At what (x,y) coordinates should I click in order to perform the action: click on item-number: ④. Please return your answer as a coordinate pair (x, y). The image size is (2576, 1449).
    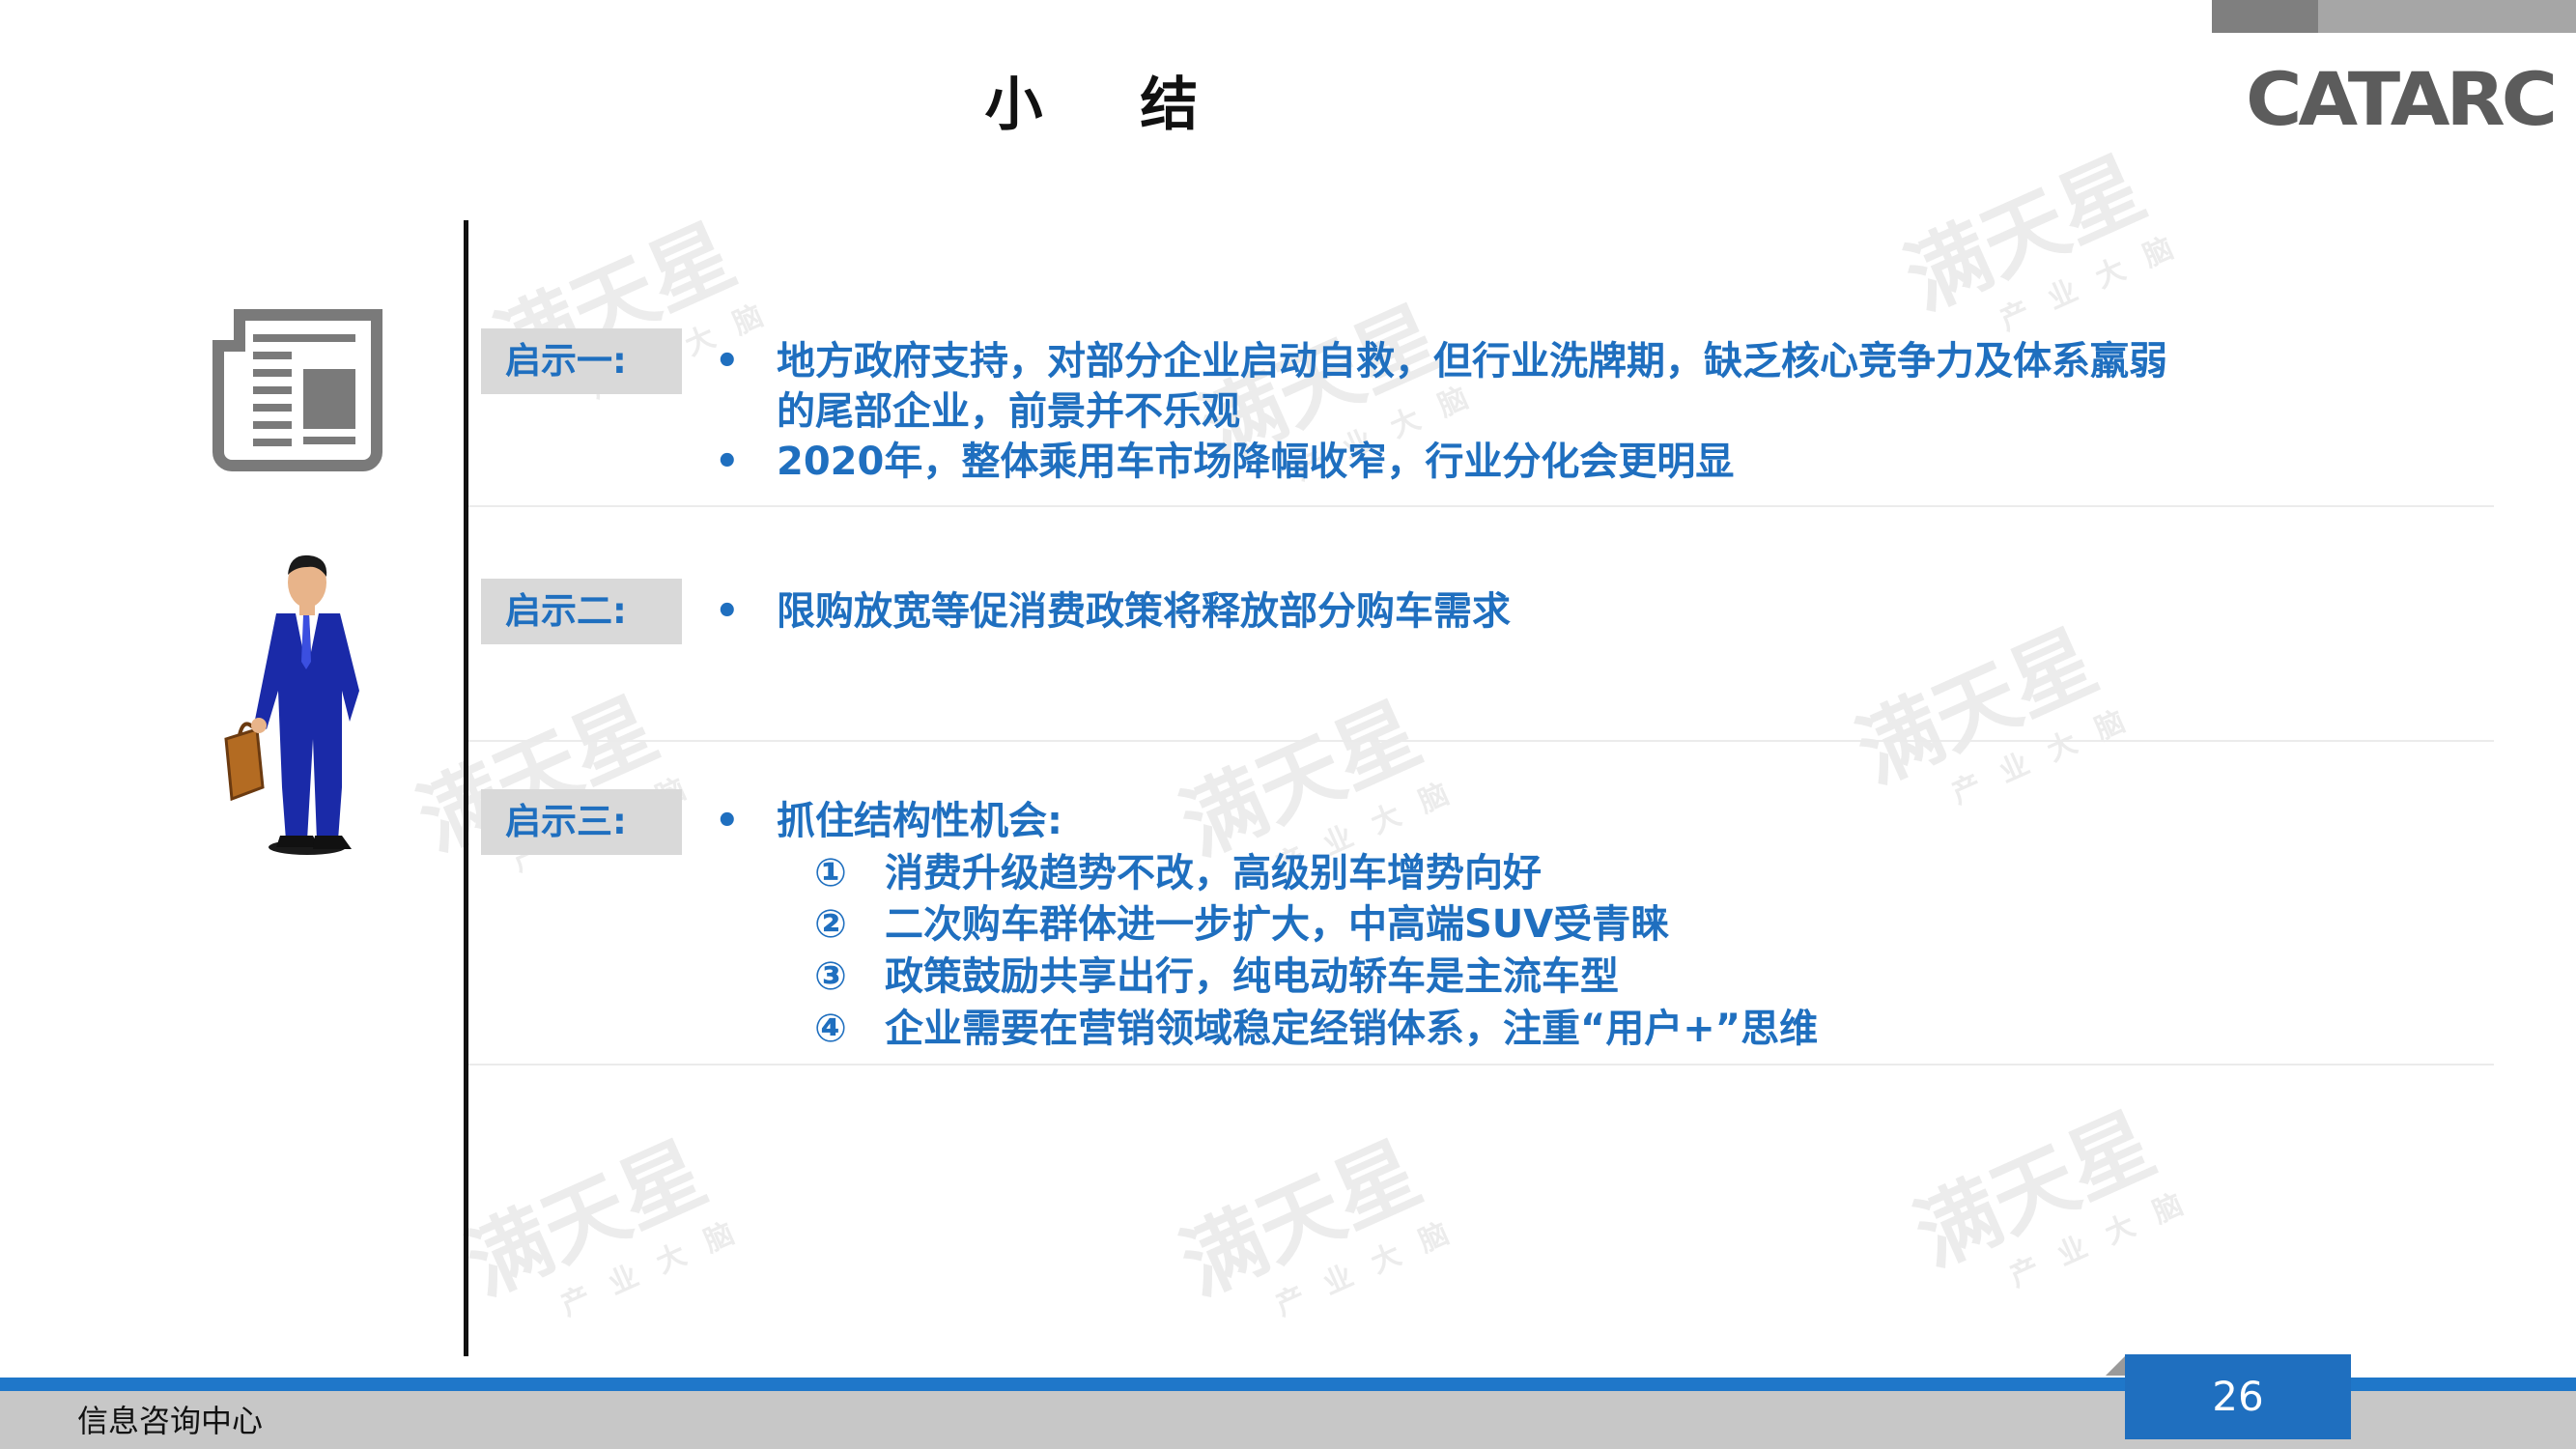
    Looking at the image, I should click on (830, 1029).